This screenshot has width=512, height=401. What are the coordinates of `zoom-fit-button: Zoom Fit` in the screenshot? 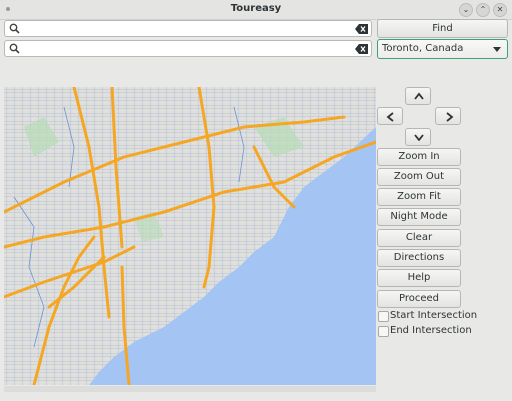 It's located at (419, 197).